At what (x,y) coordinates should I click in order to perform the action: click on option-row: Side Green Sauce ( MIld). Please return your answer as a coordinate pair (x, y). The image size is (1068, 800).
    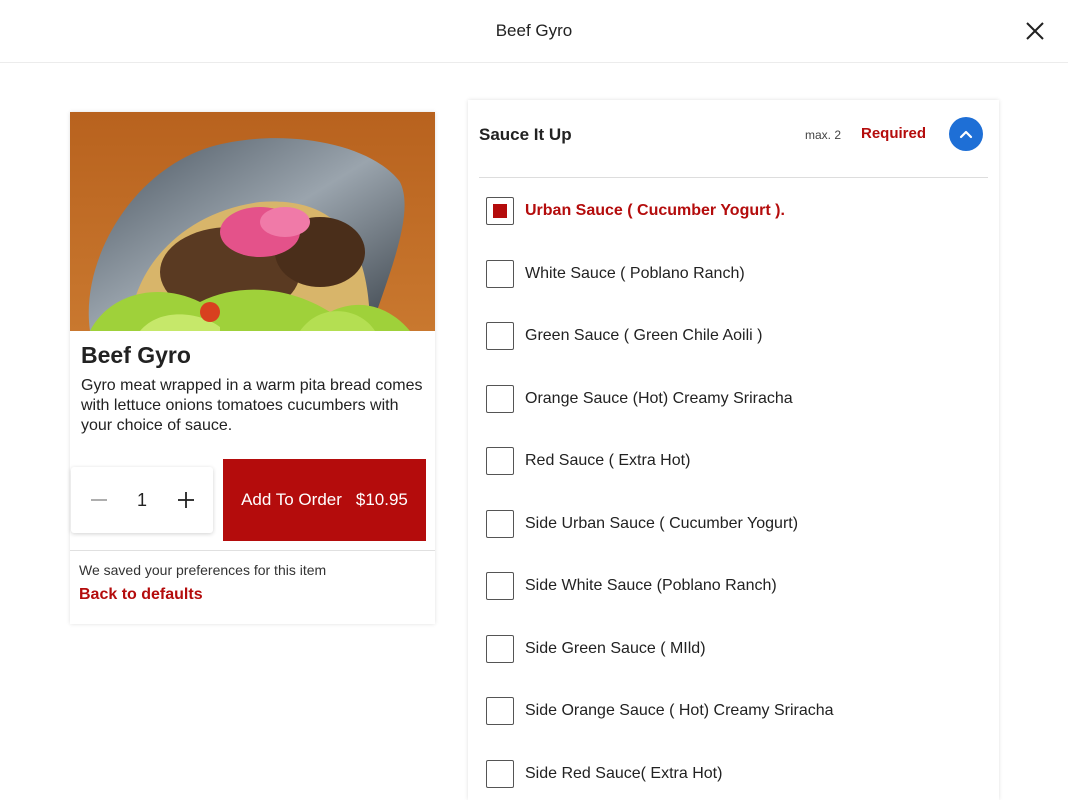
    Looking at the image, I should click on (736, 650).